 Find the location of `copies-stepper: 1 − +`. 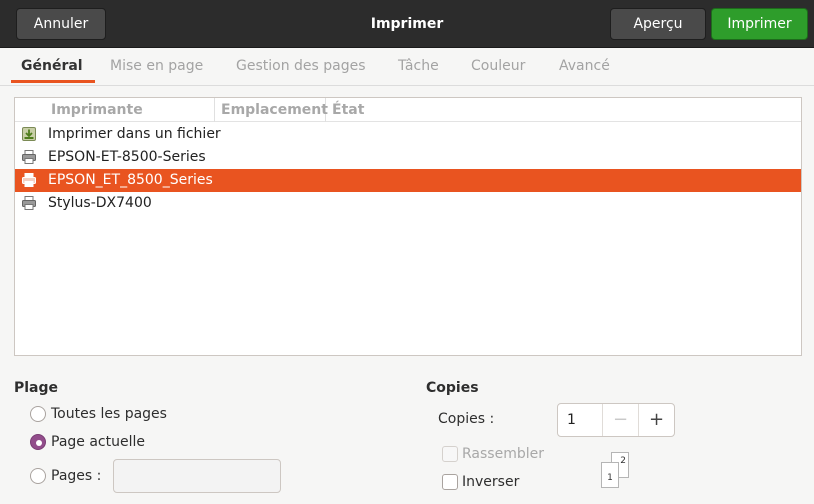

copies-stepper: 1 − + is located at coordinates (616, 420).